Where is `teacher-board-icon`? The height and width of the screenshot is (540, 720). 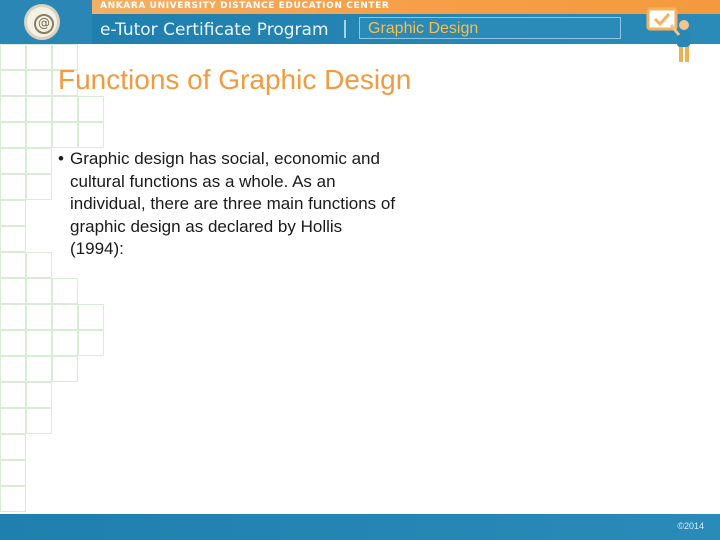
teacher-board-icon is located at coordinates (668, 34).